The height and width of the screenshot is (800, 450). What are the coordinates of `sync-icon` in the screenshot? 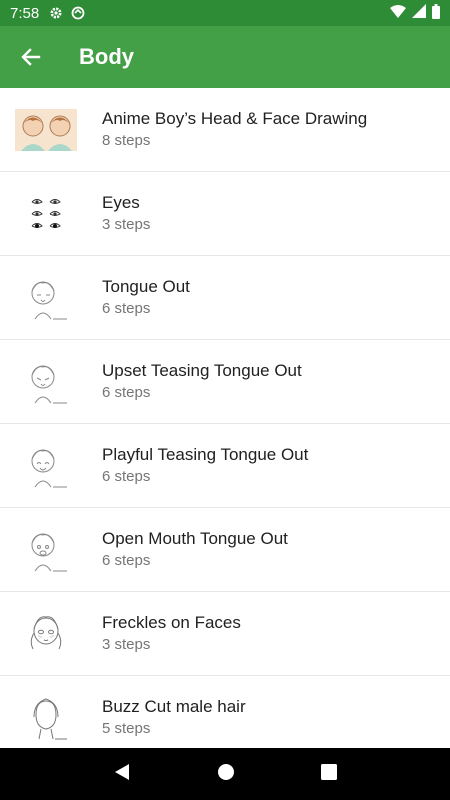 It's located at (78, 13).